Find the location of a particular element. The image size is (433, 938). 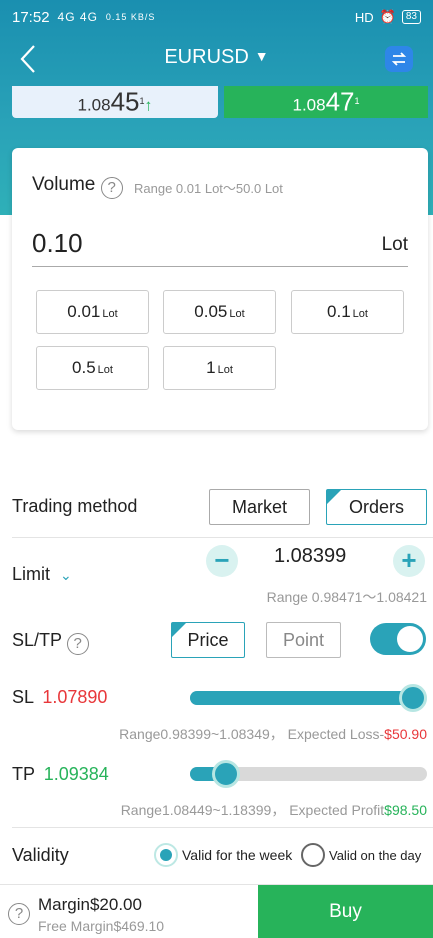

validity-label: Validity is located at coordinates (40, 855).